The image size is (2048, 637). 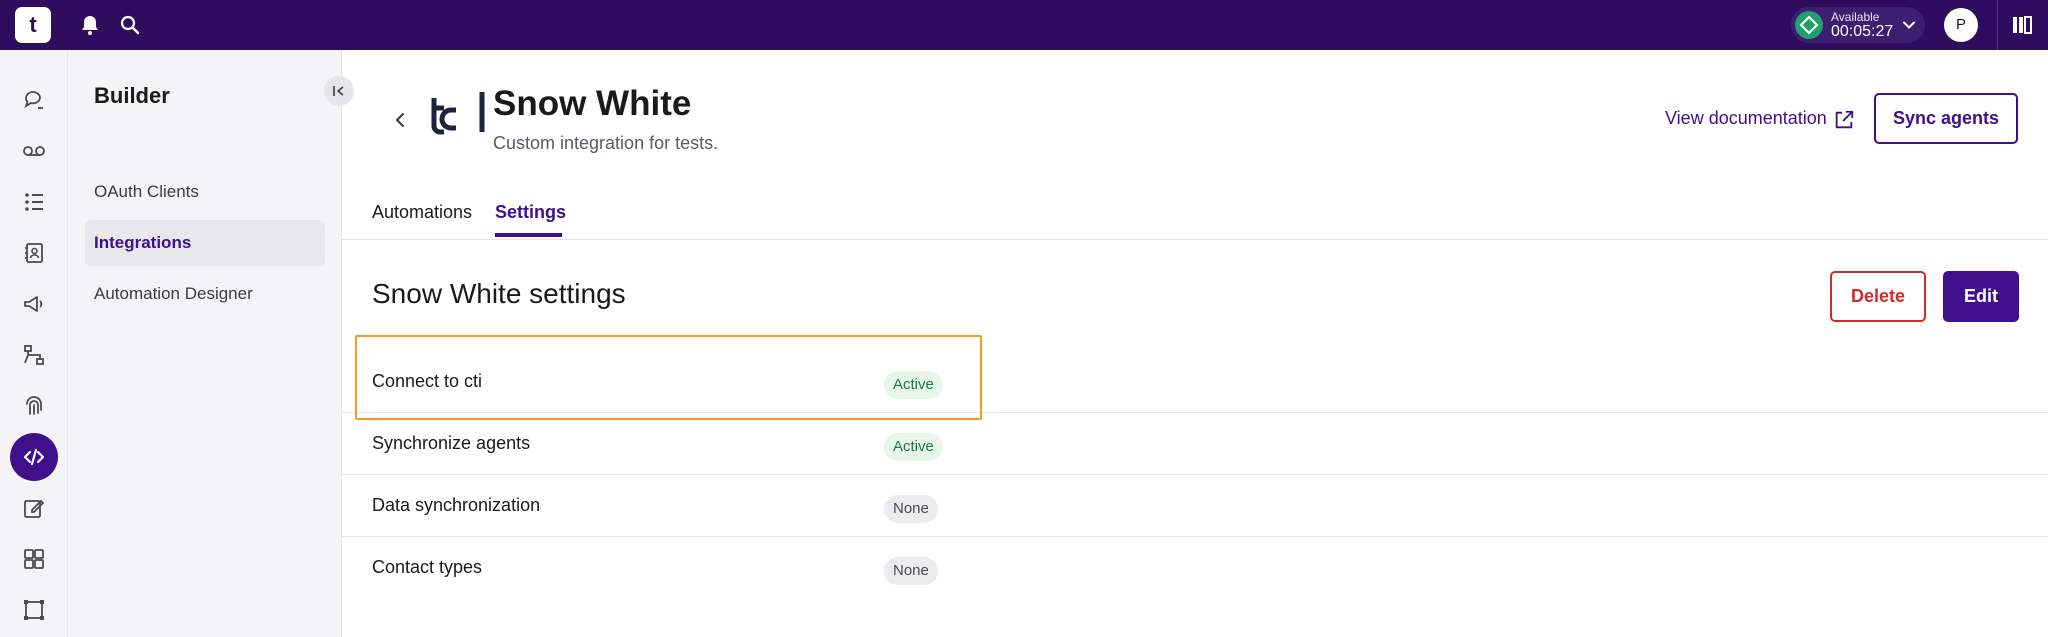 What do you see at coordinates (451, 443) in the screenshot?
I see `setting-label: Synchronize agents` at bounding box center [451, 443].